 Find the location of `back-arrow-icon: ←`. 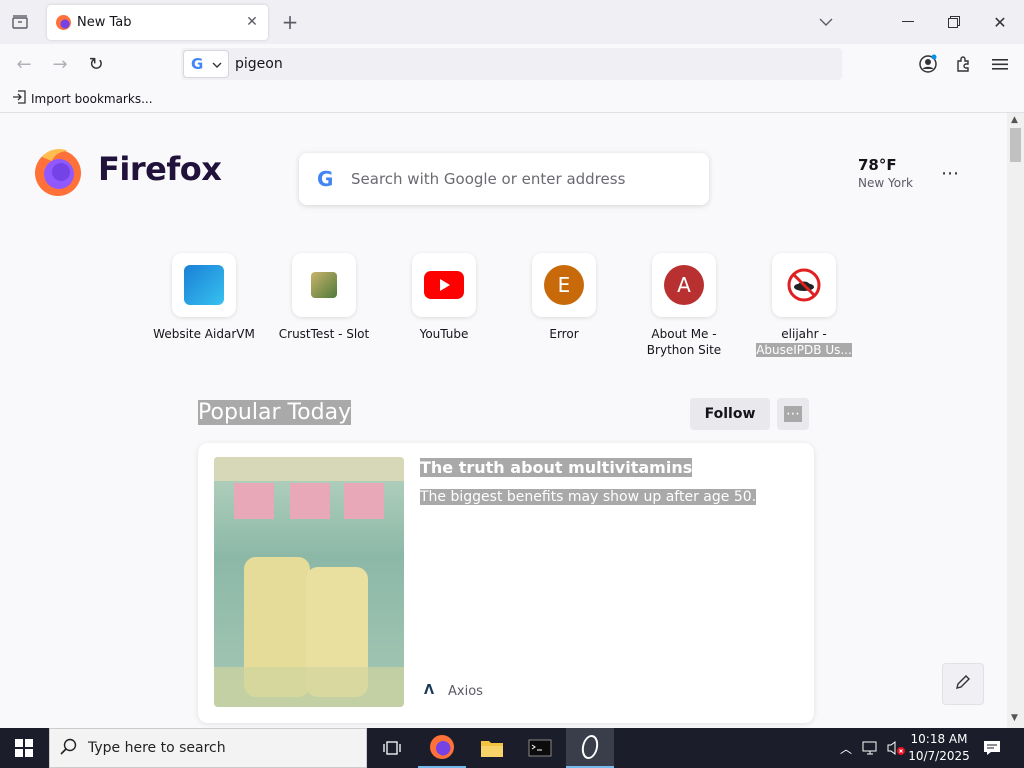

back-arrow-icon: ← is located at coordinates (24, 64).